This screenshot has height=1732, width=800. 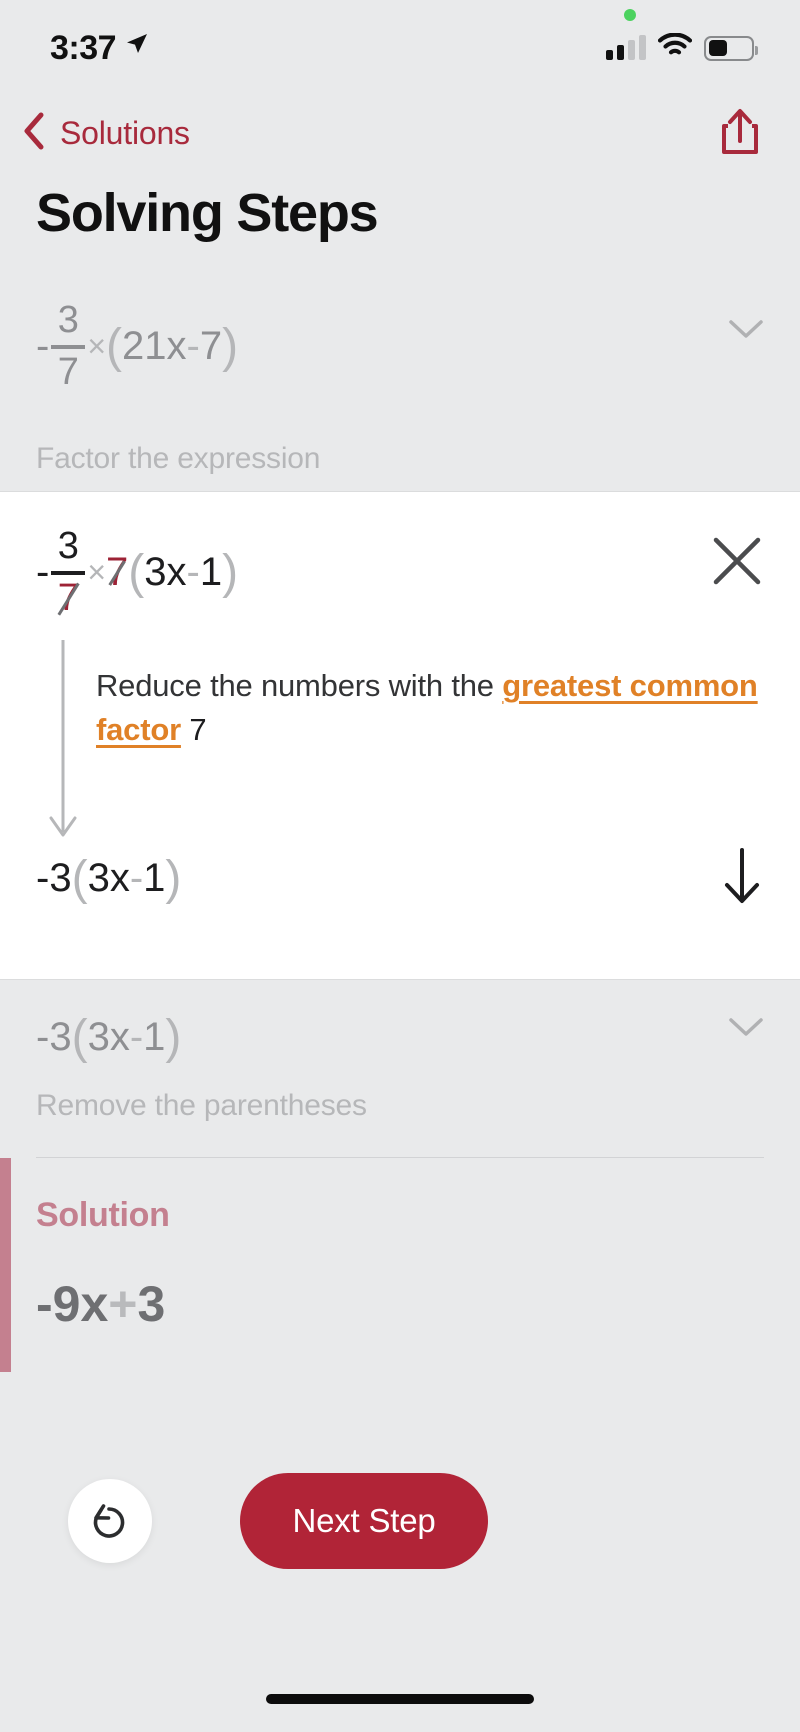 What do you see at coordinates (400, 1037) in the screenshot?
I see `step-header-row: - 3 ( 3 x - 1 )` at bounding box center [400, 1037].